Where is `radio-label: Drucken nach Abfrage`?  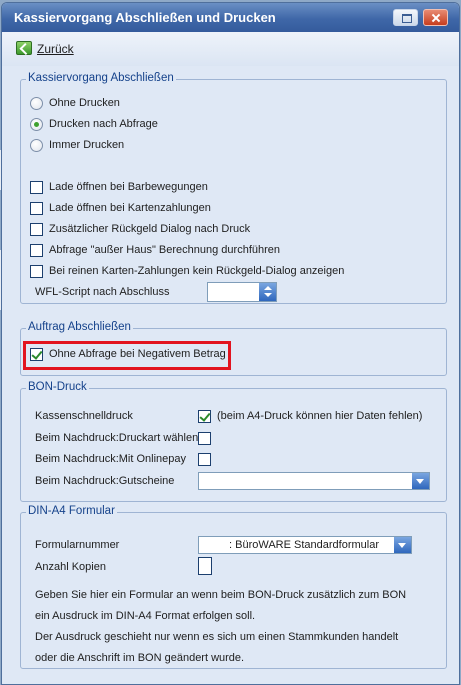
radio-label: Drucken nach Abfrage is located at coordinates (103, 124).